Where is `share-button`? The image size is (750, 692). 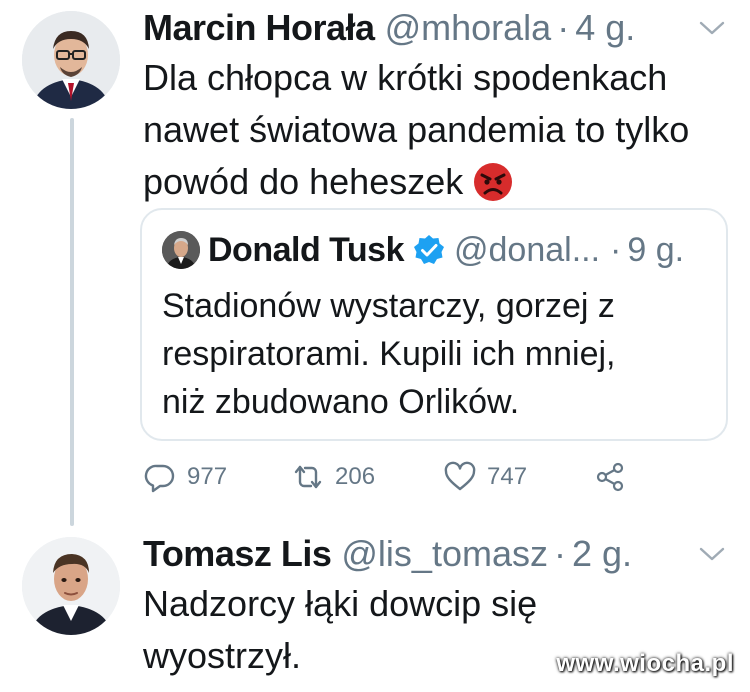 share-button is located at coordinates (615, 477).